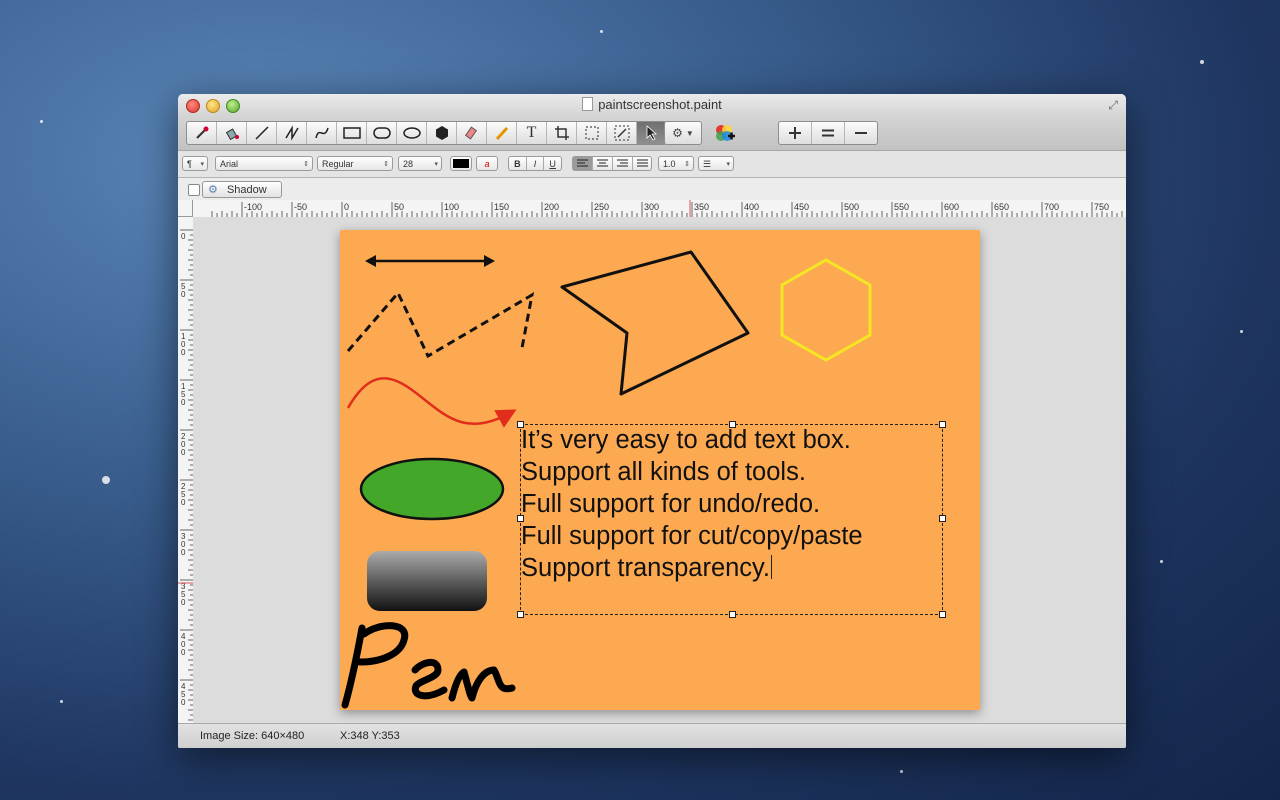  What do you see at coordinates (1051, 207) in the screenshot?
I see `ruler-label: 700` at bounding box center [1051, 207].